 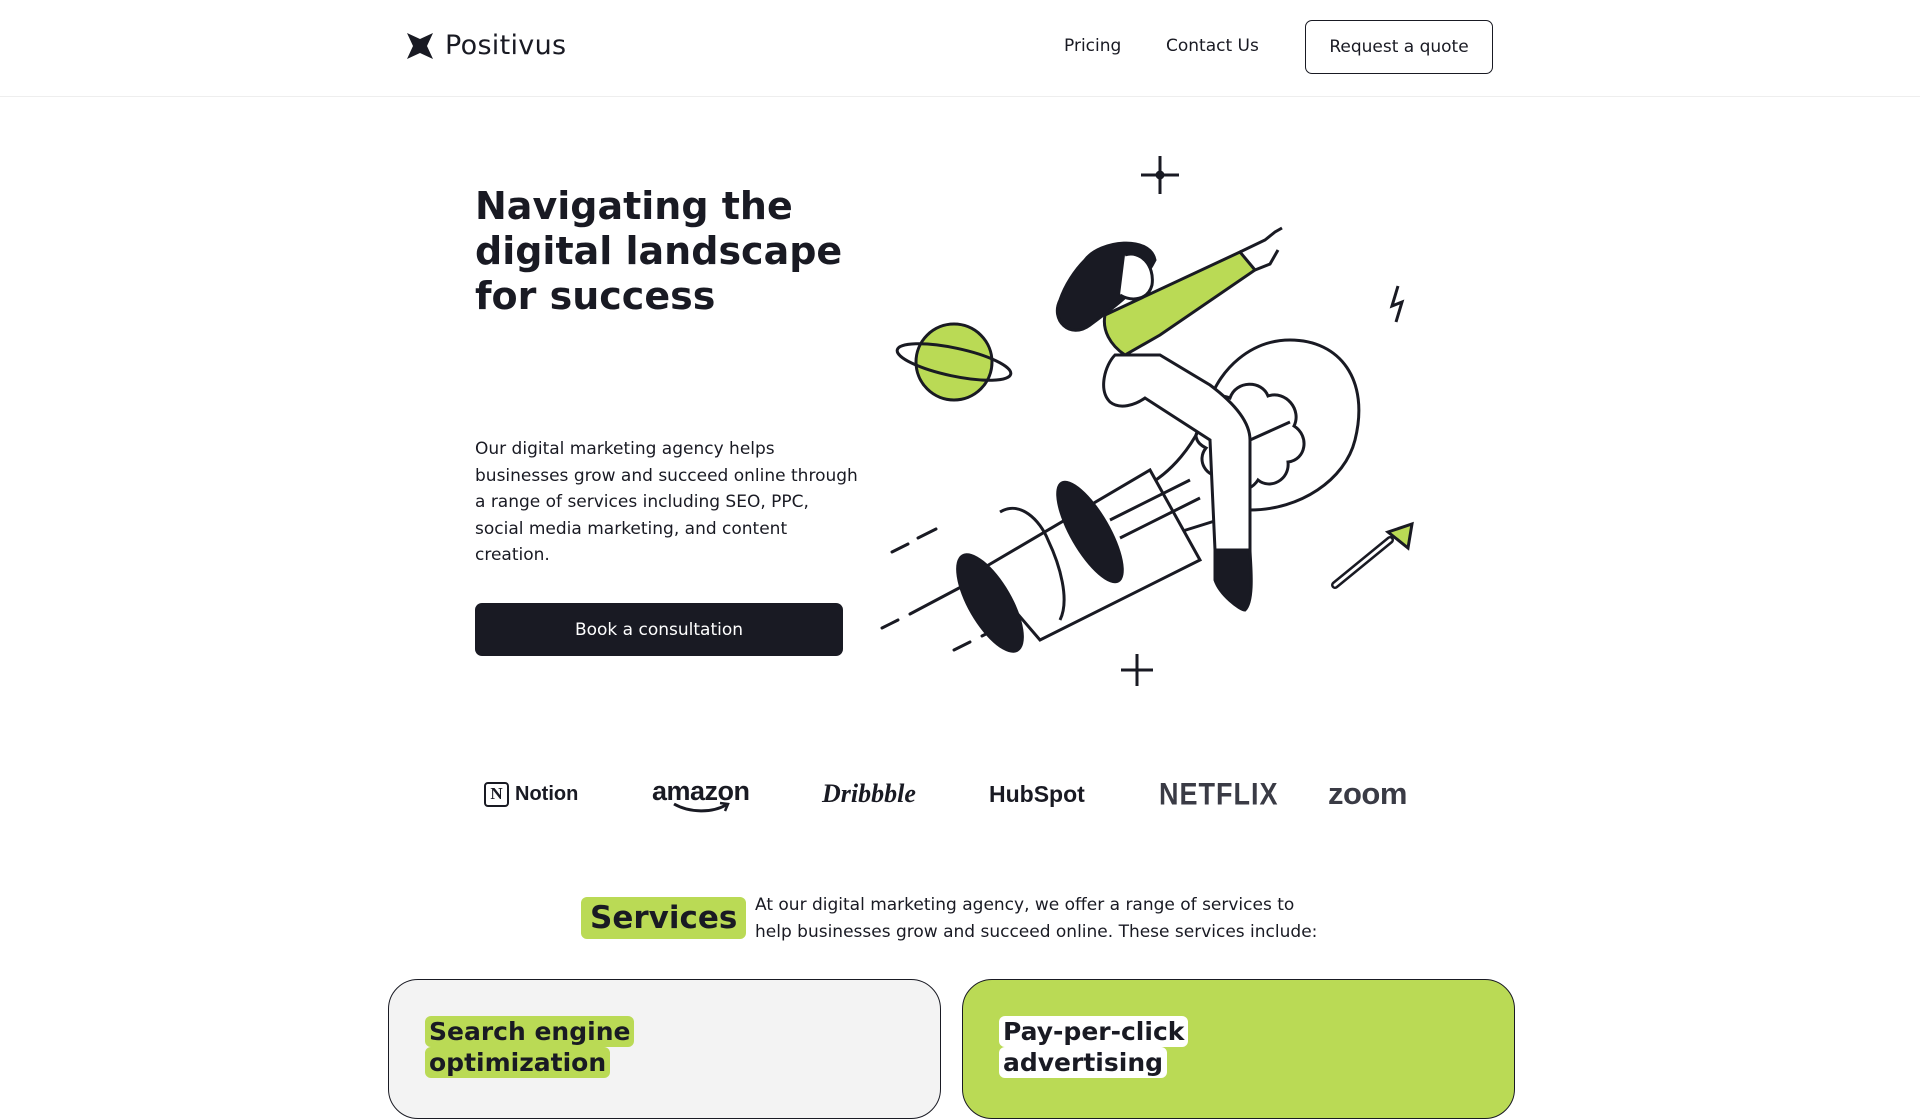 What do you see at coordinates (659, 629) in the screenshot?
I see `book-consultation-button: Book a consultation` at bounding box center [659, 629].